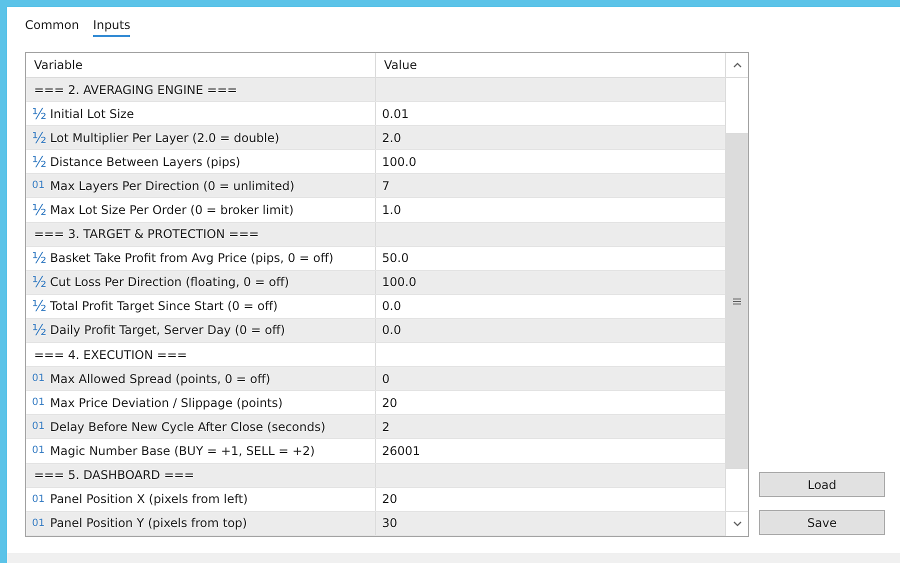 This screenshot has height=563, width=900. Describe the element at coordinates (52, 27) in the screenshot. I see `tab: Common` at that location.